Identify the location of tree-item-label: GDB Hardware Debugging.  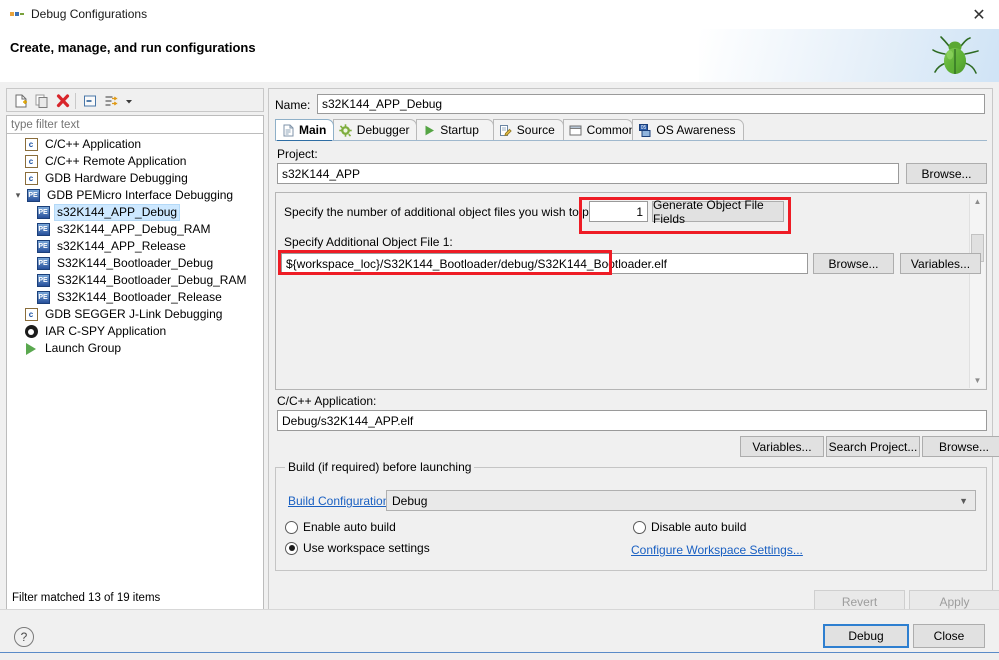
(116, 178).